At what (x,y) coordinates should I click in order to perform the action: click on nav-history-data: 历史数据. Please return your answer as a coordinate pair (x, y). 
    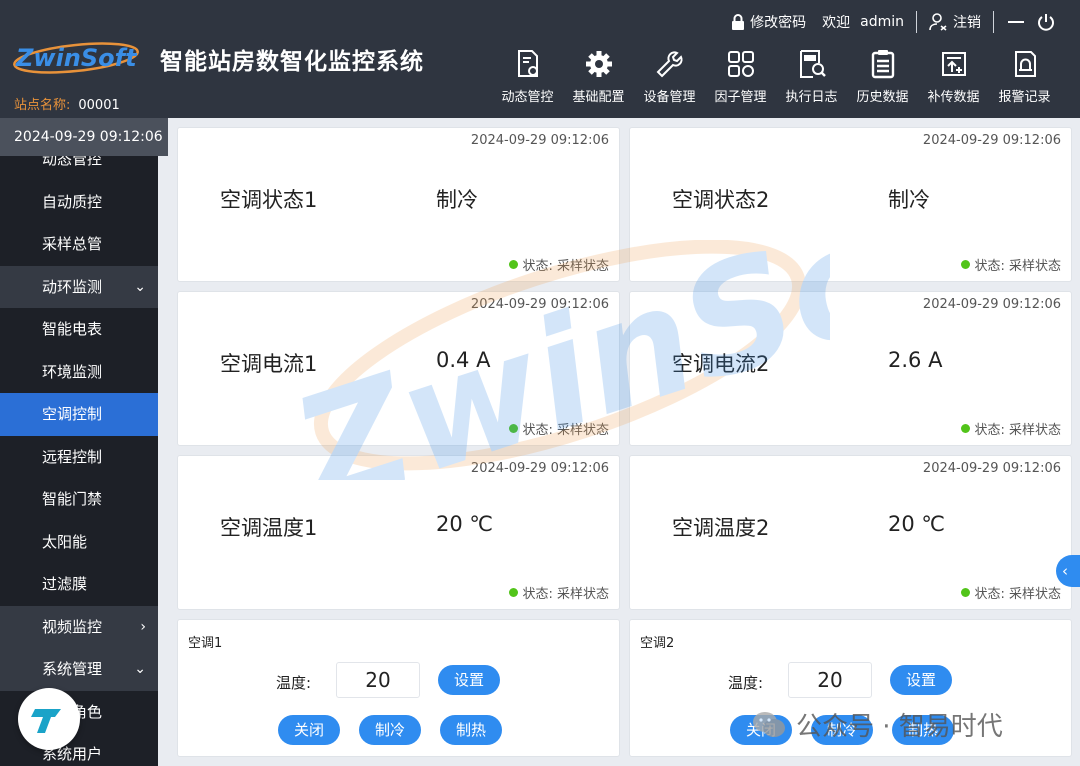
    Looking at the image, I should click on (882, 76).